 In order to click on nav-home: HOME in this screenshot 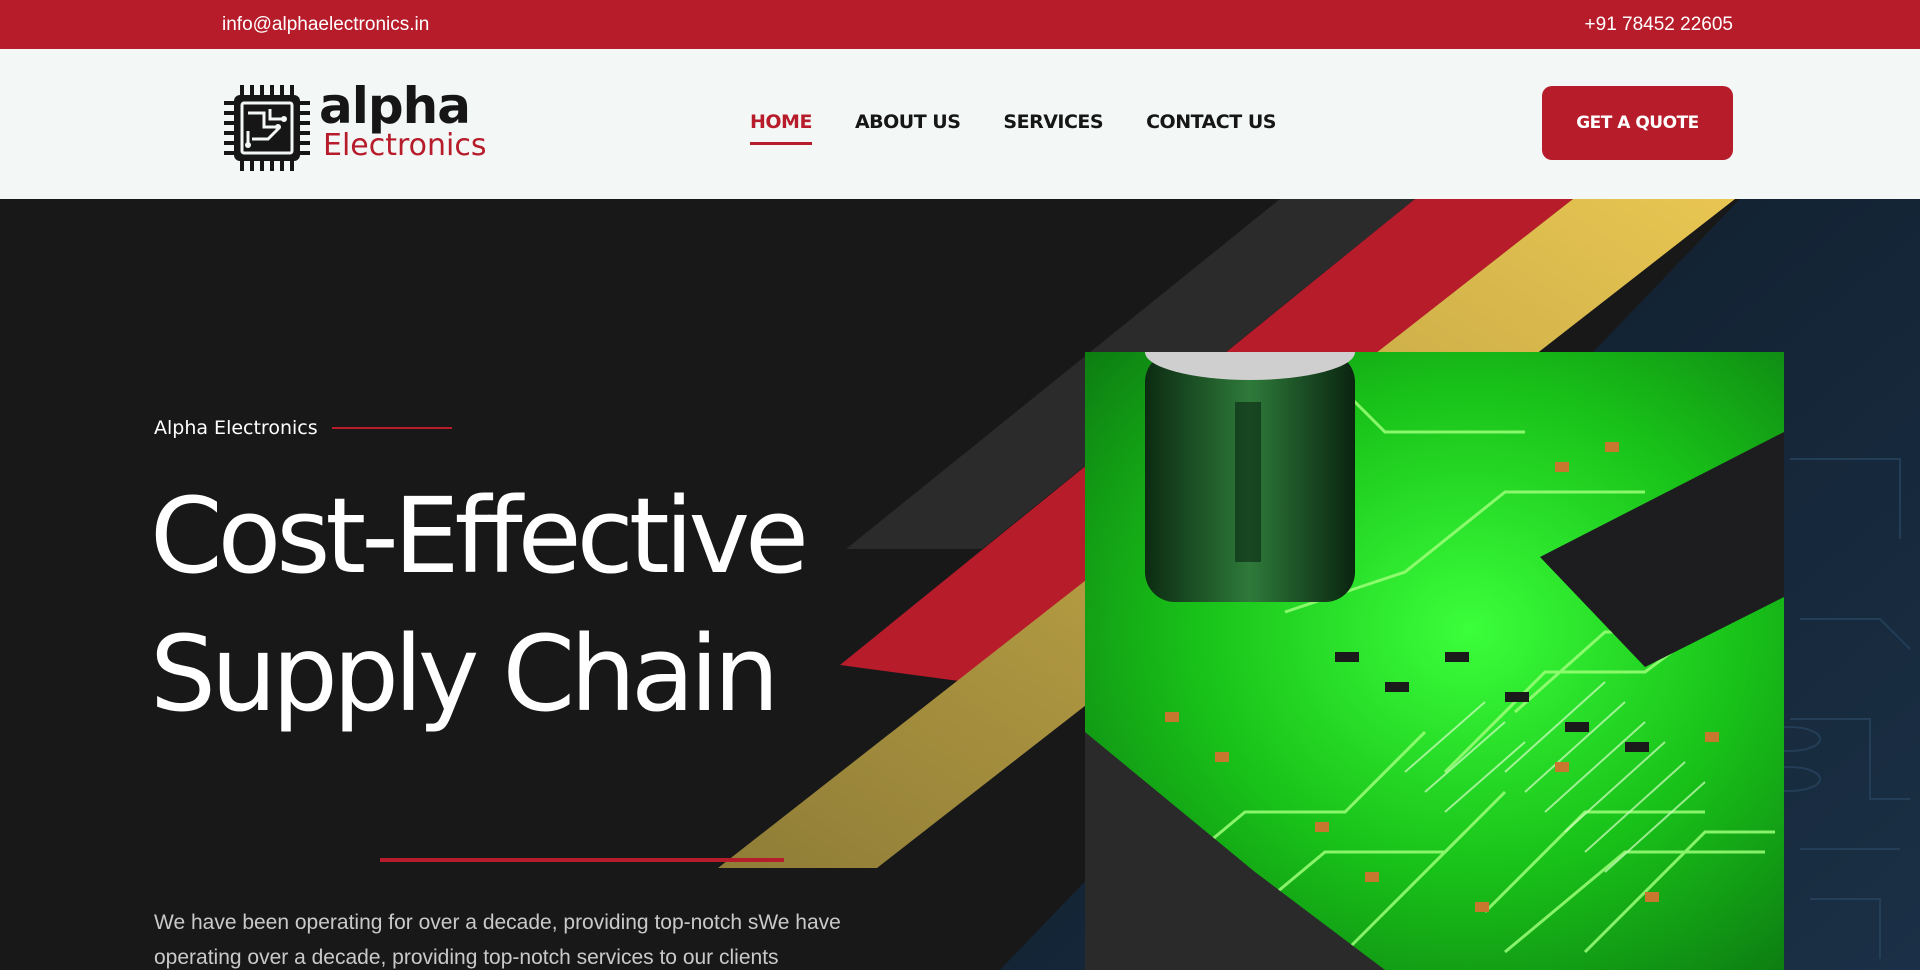, I will do `click(781, 128)`.